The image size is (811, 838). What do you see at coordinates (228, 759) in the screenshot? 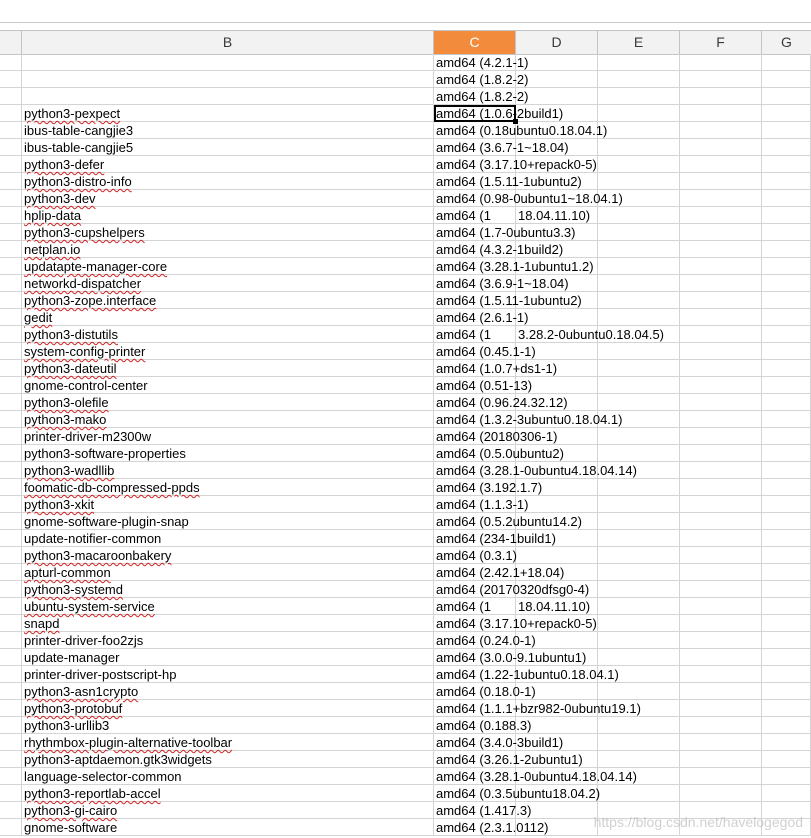
I see `cell-b-package: python3-aptdaemon.gtk3widgets` at bounding box center [228, 759].